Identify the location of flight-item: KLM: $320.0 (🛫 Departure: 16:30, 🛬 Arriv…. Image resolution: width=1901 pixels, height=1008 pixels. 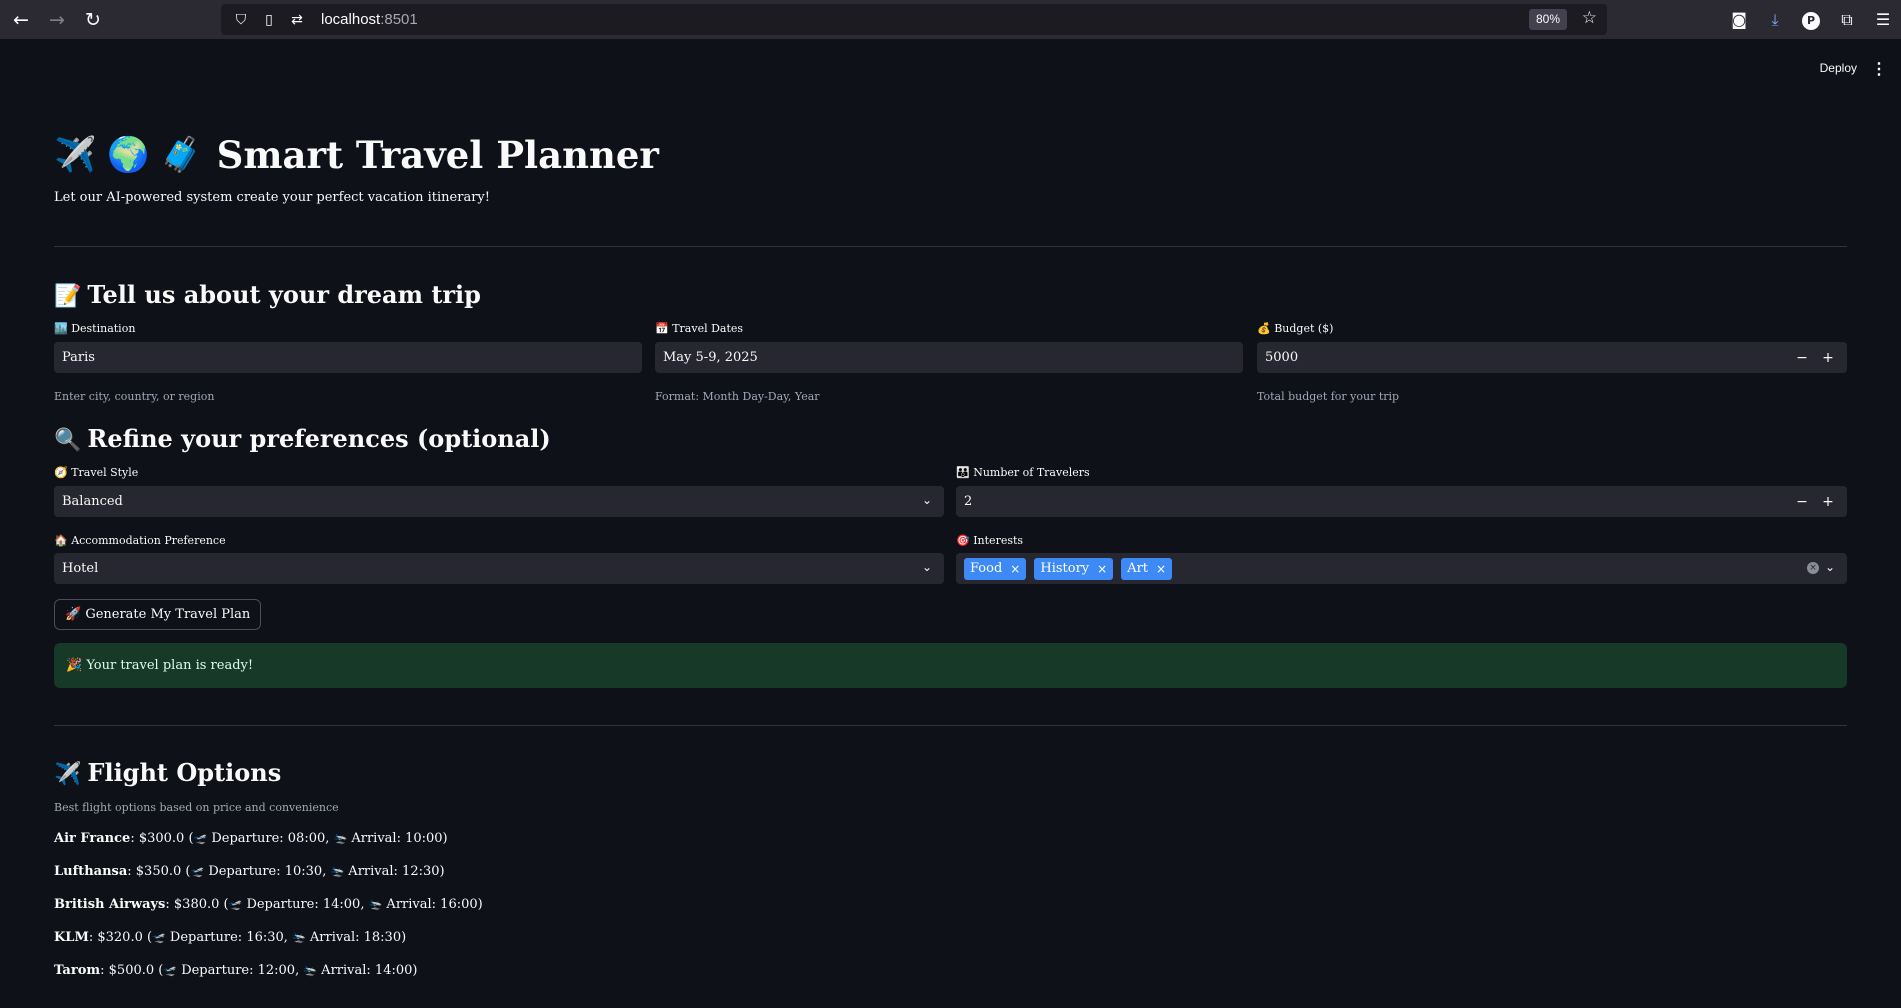
(230, 937).